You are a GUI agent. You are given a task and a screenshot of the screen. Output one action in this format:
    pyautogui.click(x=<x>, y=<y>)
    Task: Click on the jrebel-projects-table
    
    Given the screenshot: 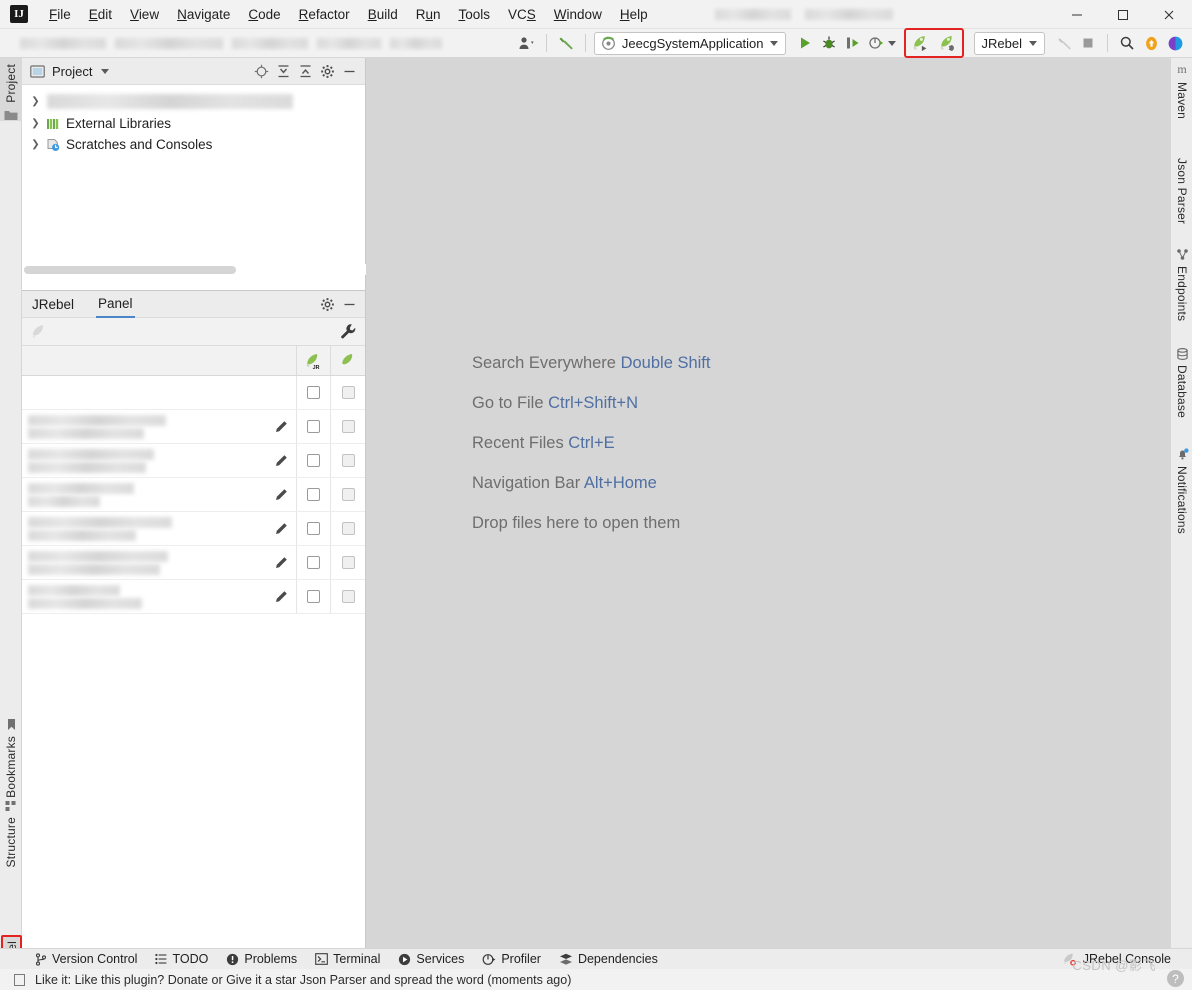 What is the action you would take?
    pyautogui.click(x=193, y=495)
    